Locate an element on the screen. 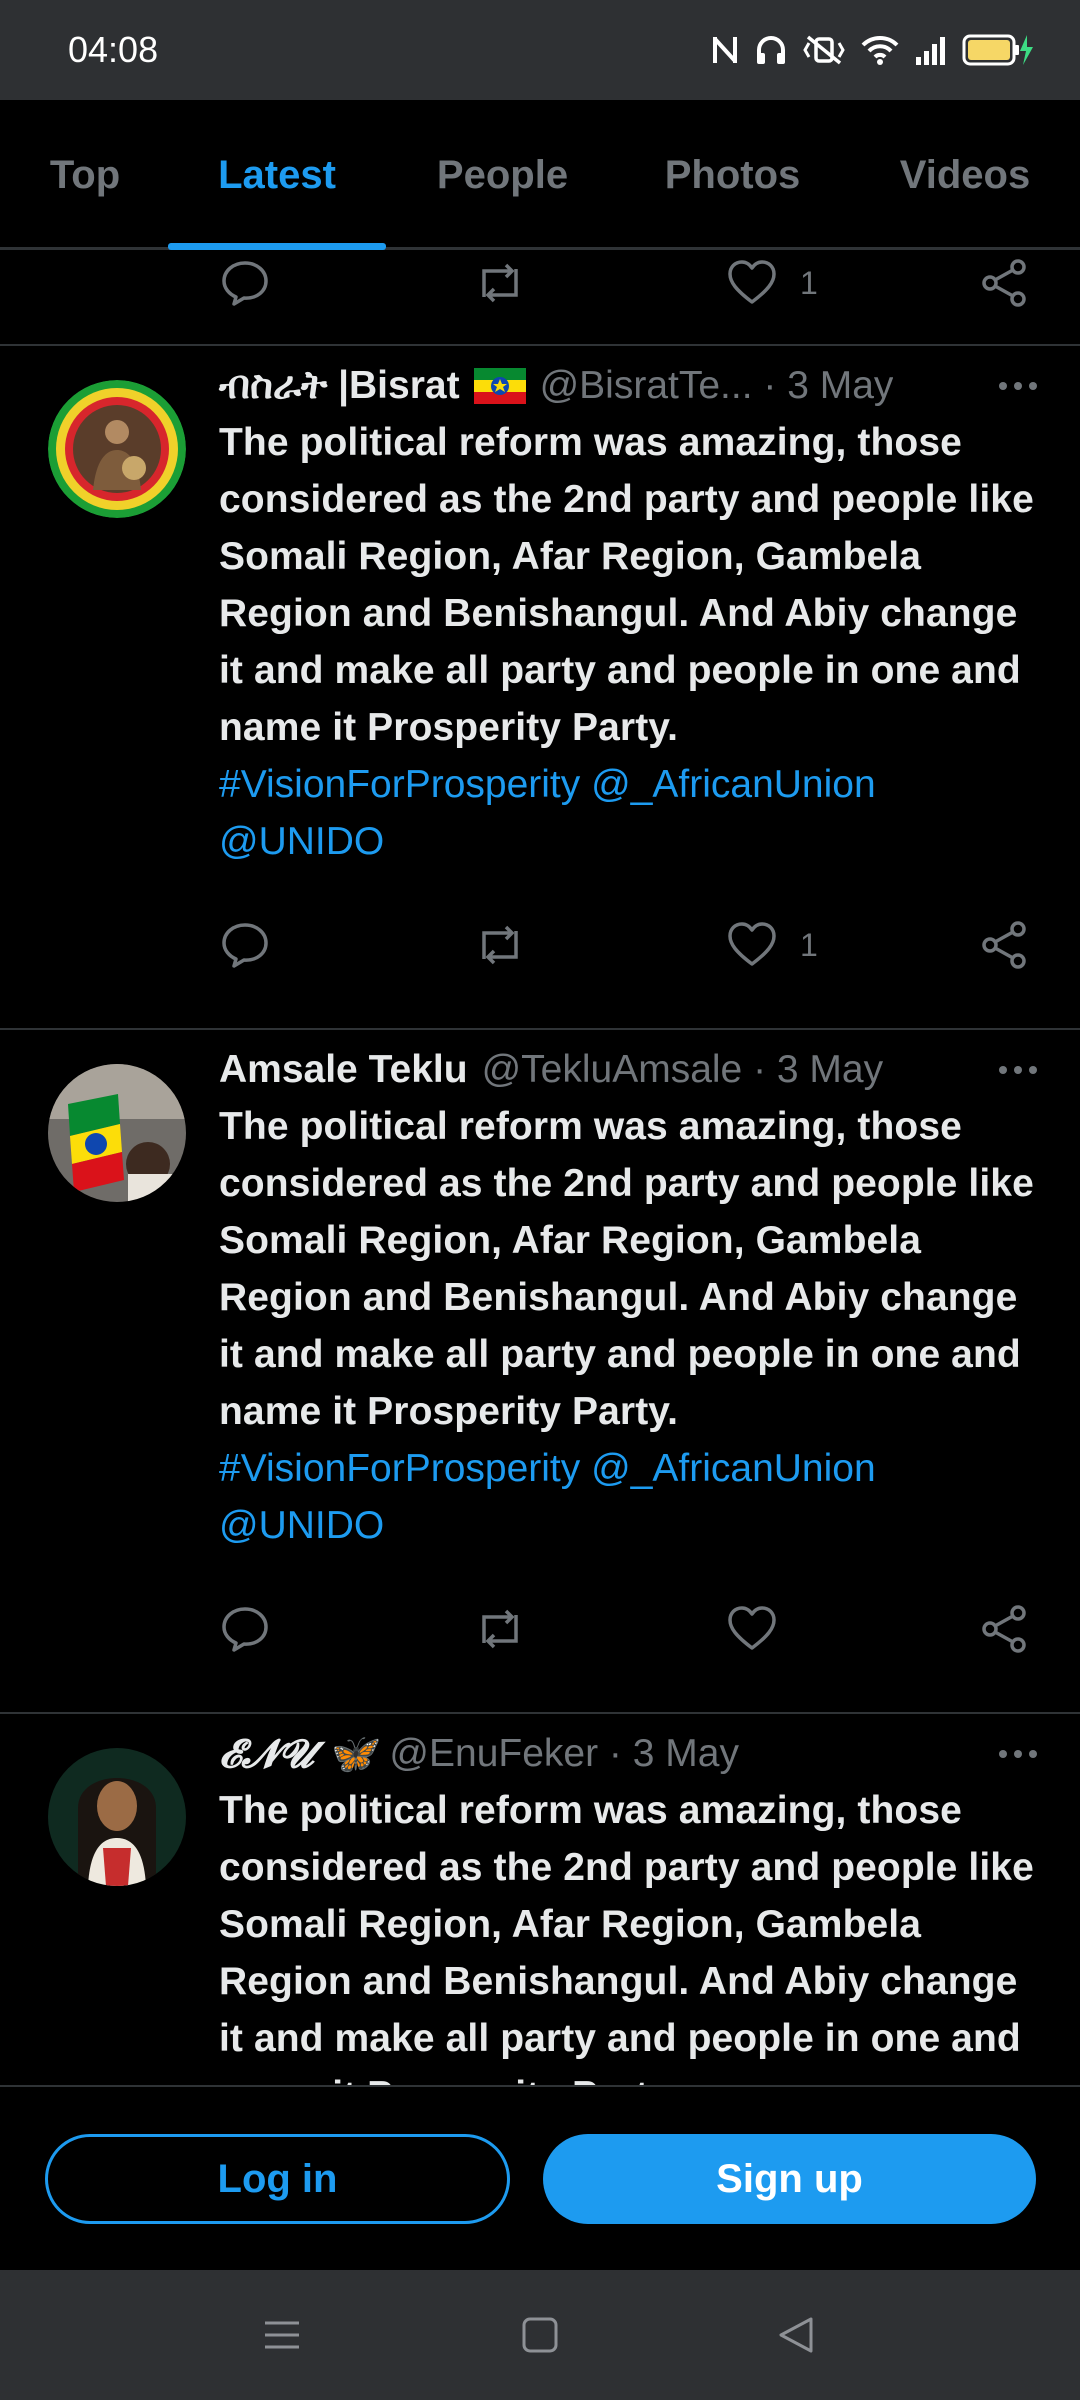  tweet-actions is located at coordinates (540, 1629).